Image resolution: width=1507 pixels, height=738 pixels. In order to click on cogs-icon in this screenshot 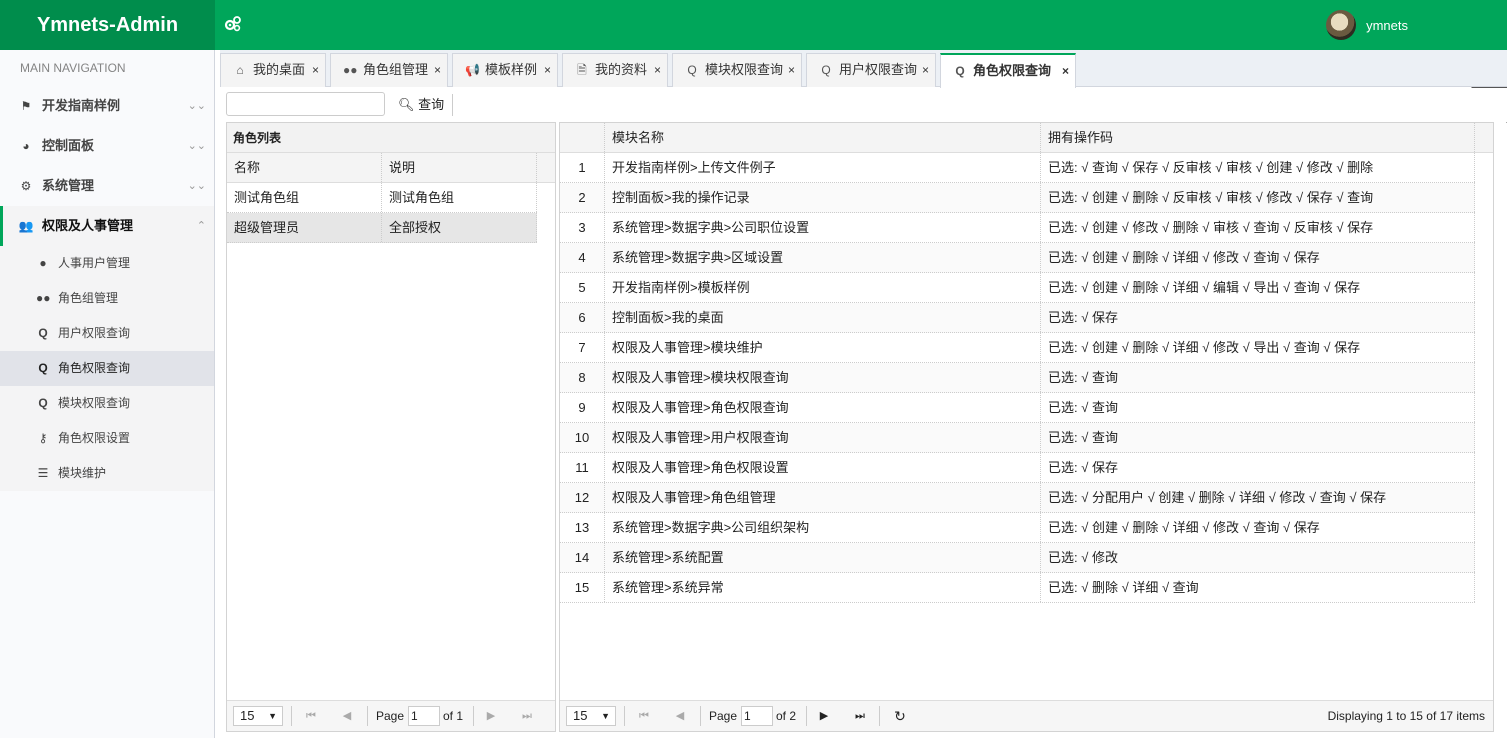, I will do `click(234, 25)`.